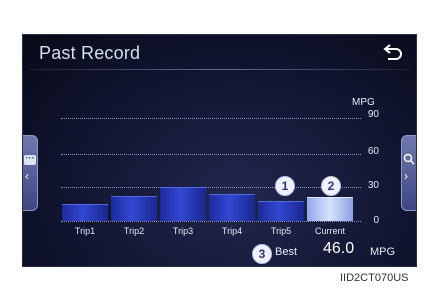  I want to click on next-page-button: ›, so click(408, 173).